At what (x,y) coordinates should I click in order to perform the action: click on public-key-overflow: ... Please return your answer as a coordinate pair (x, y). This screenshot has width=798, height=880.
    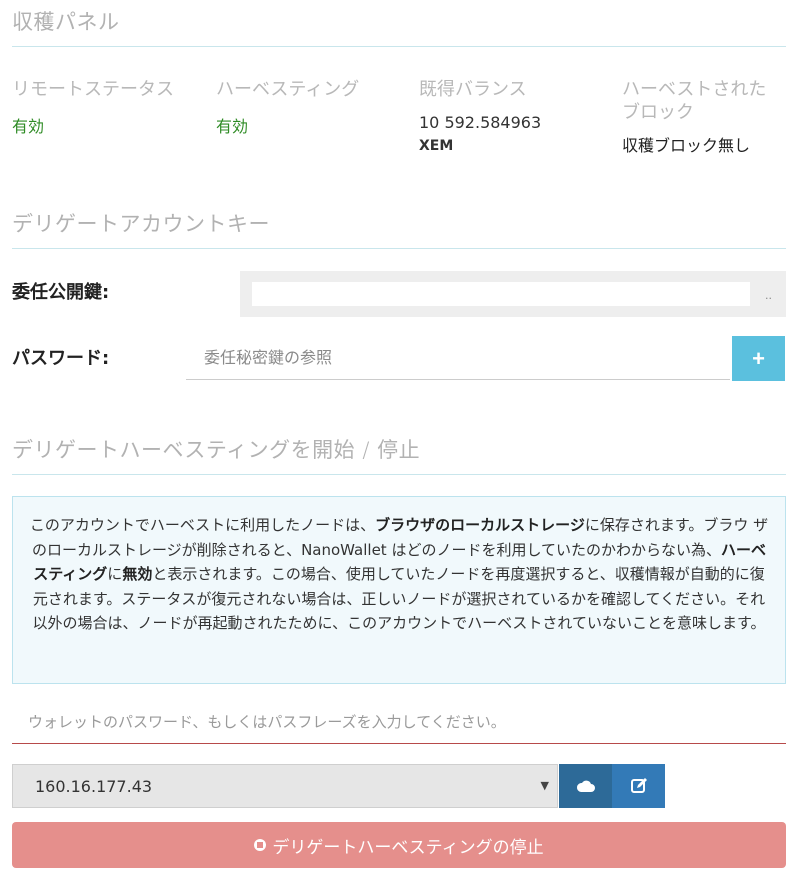
    Looking at the image, I should click on (768, 295).